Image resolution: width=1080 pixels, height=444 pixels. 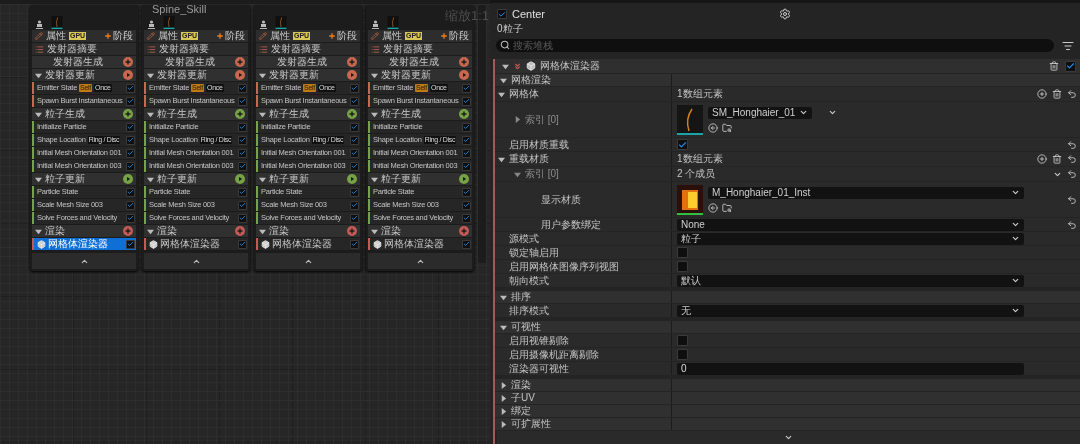 I want to click on chevron-down-icon, so click(x=833, y=112).